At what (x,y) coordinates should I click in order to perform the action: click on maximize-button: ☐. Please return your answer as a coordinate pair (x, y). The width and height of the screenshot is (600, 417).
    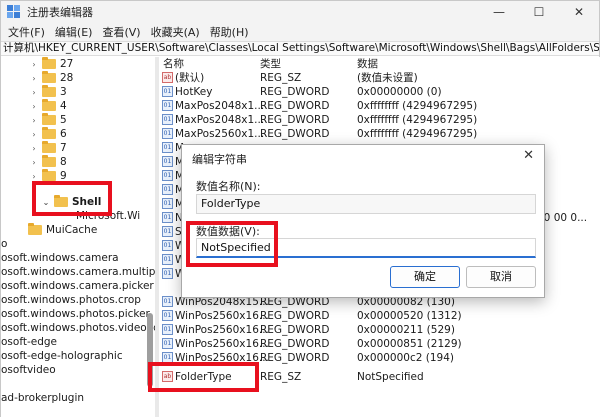
    Looking at the image, I should click on (539, 12).